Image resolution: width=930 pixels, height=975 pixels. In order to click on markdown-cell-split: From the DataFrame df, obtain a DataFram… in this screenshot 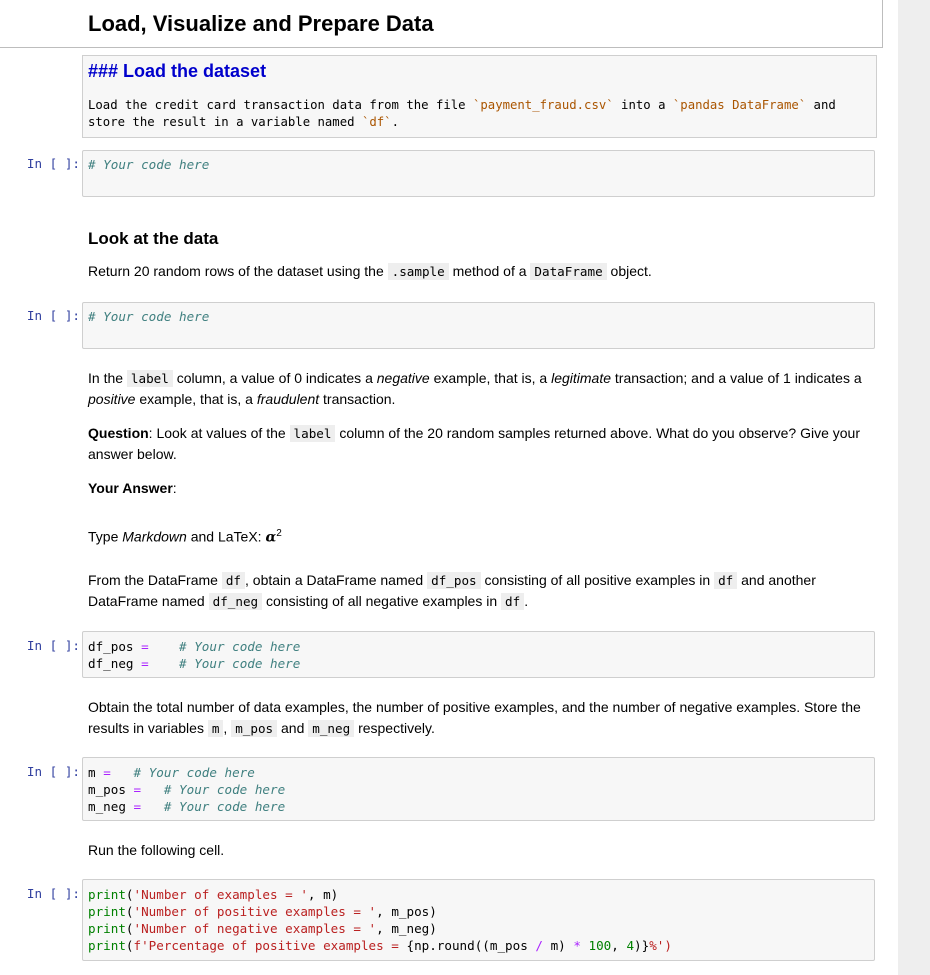, I will do `click(483, 591)`.